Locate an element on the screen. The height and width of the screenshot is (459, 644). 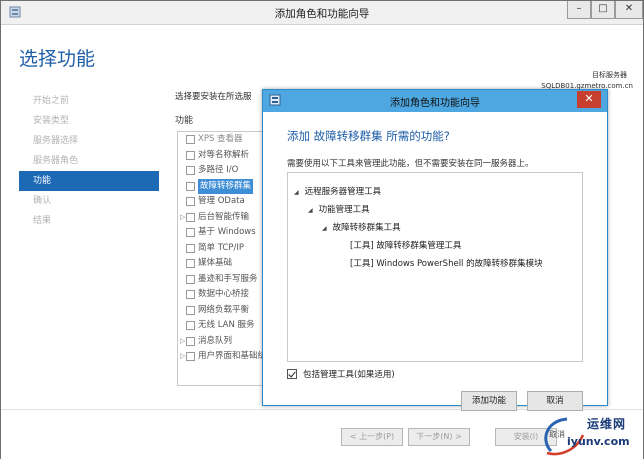
wizard-title: 添加角色和功能向导 is located at coordinates (322, 14).